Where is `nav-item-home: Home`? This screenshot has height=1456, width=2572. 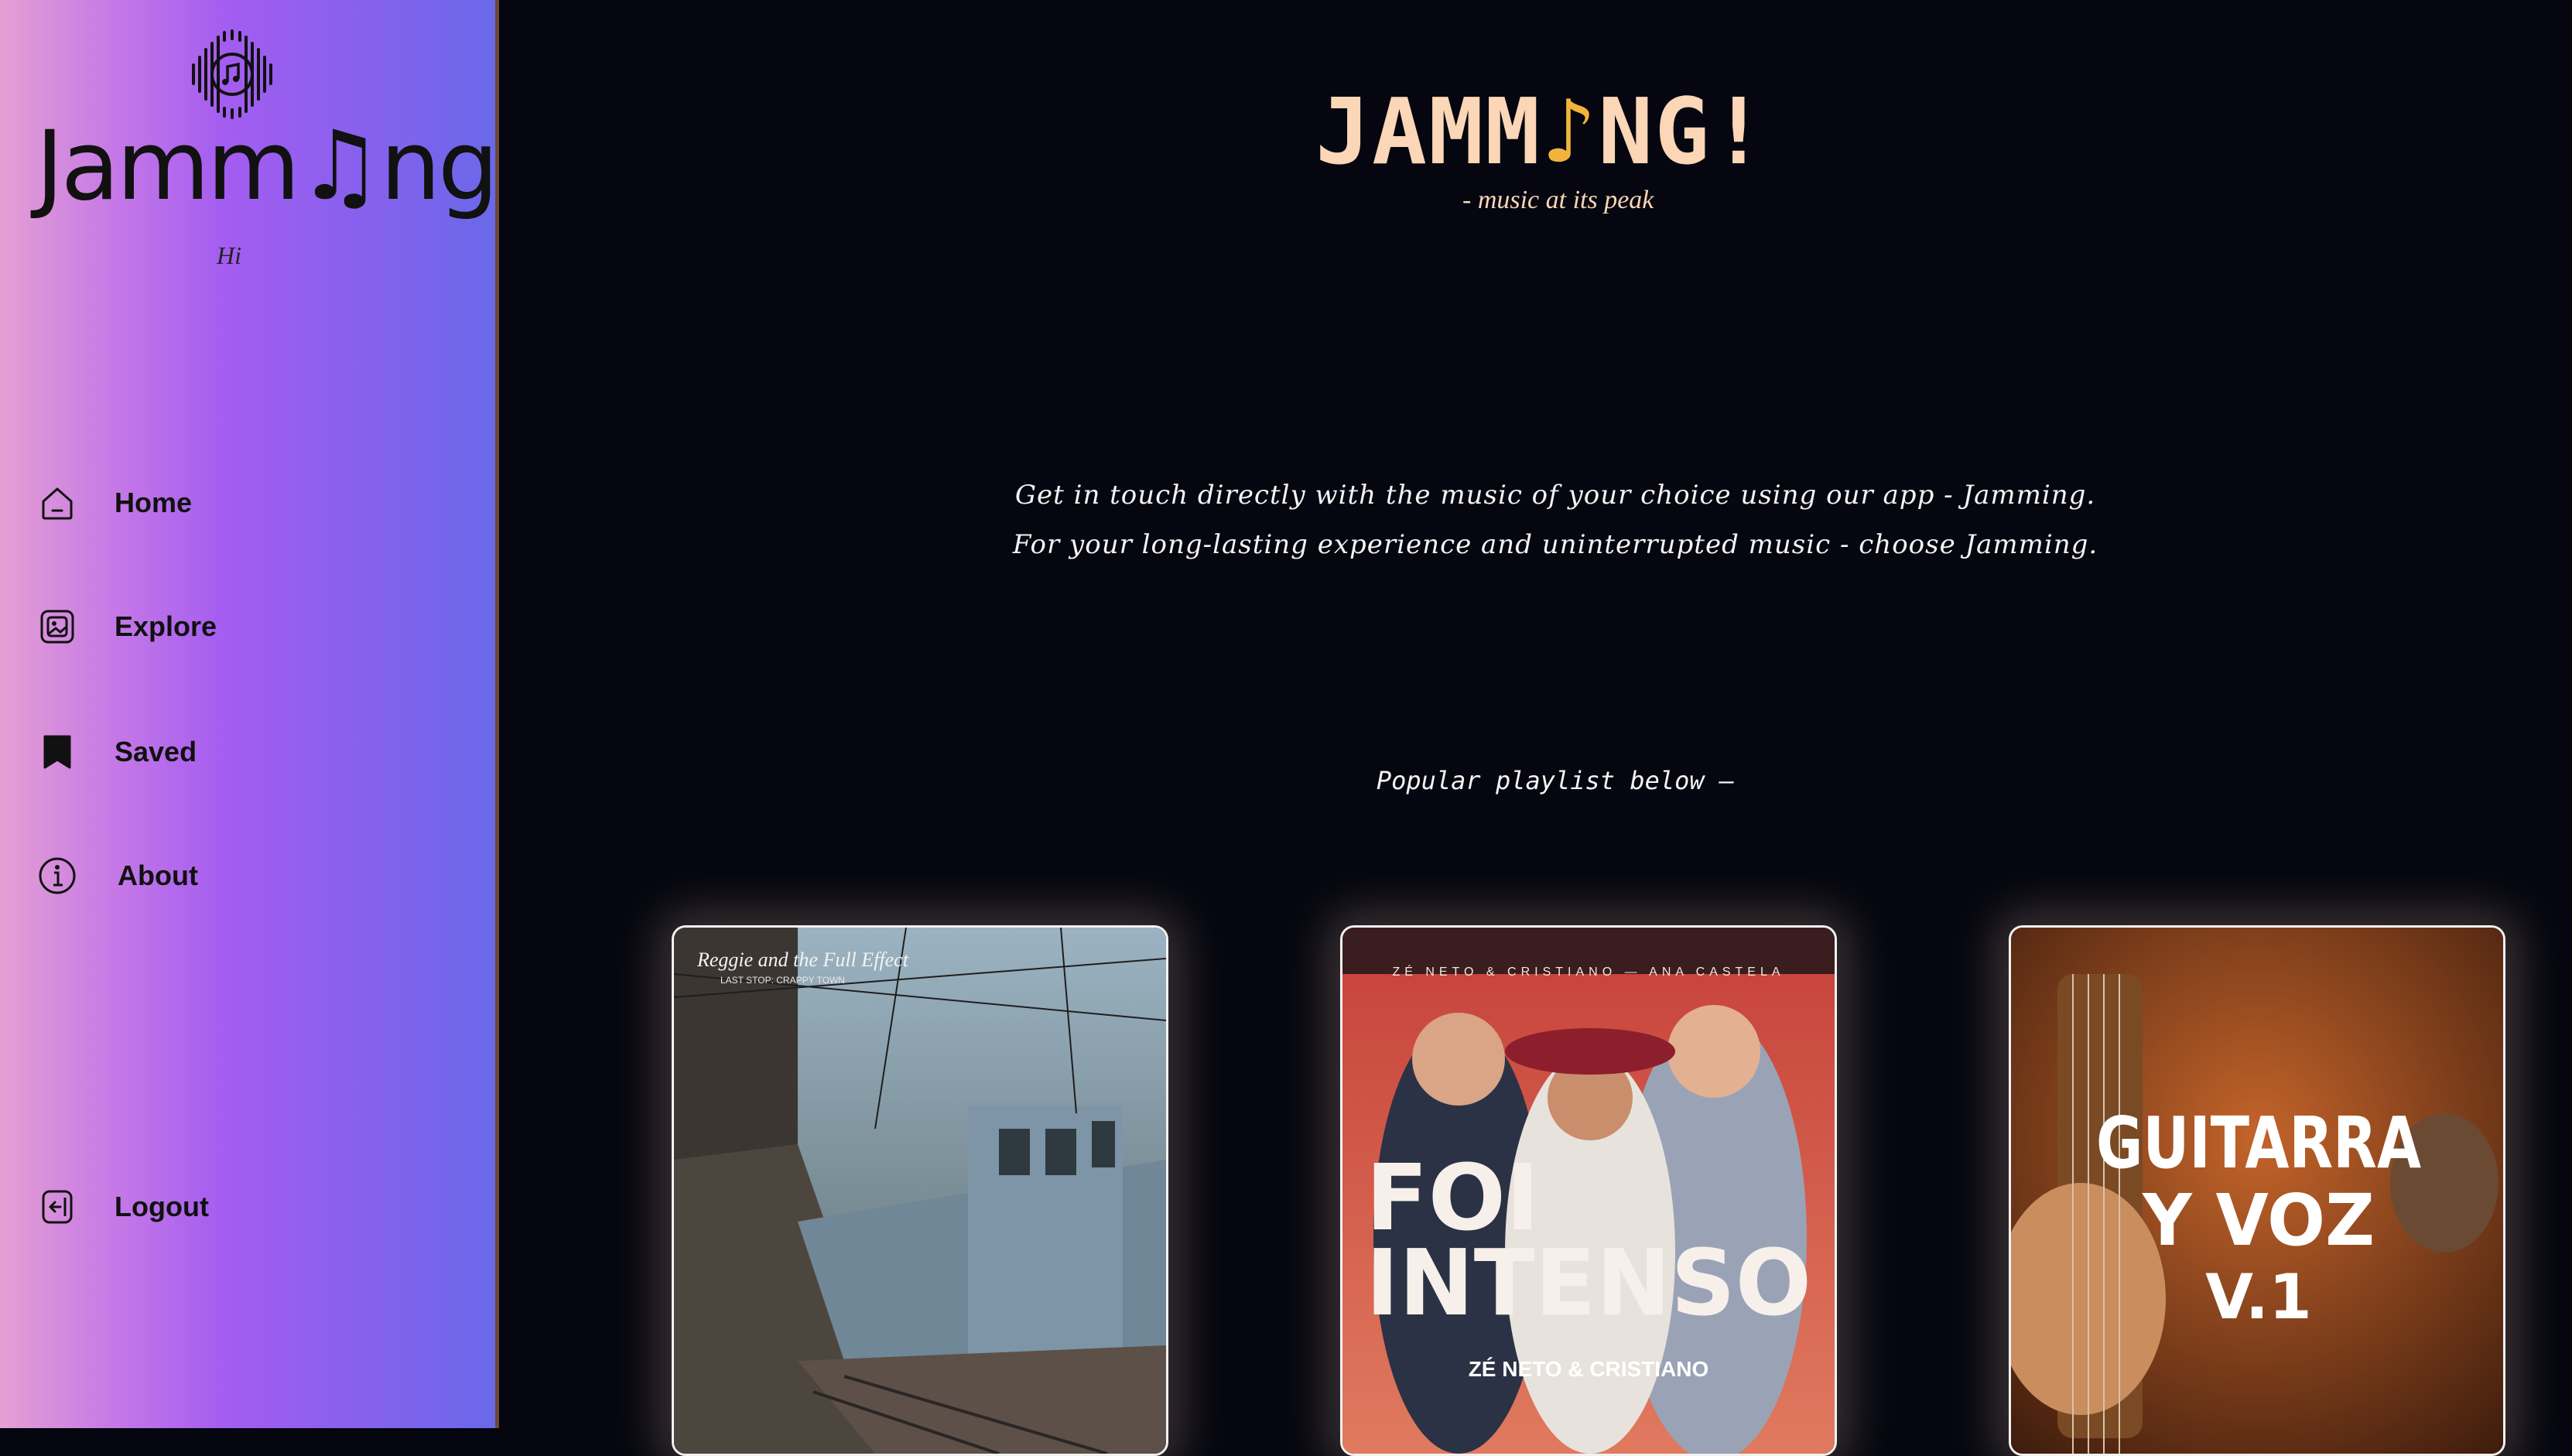 nav-item-home: Home is located at coordinates (114, 503).